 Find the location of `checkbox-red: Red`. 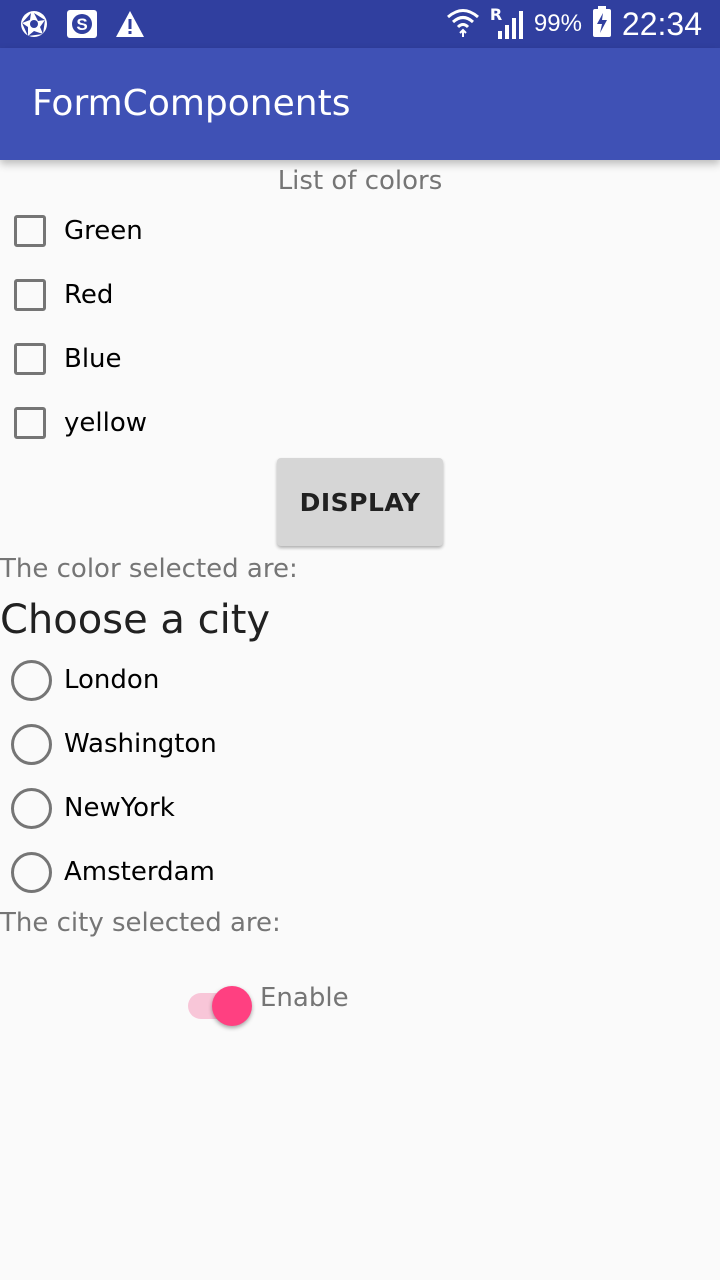

checkbox-red: Red is located at coordinates (63, 295).